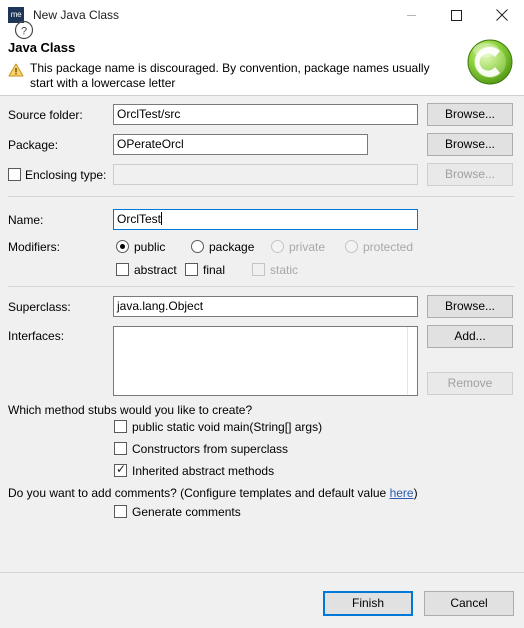  Describe the element at coordinates (210, 449) in the screenshot. I see `stub-checkbox-constructors-label: Constructors from superclass` at that location.